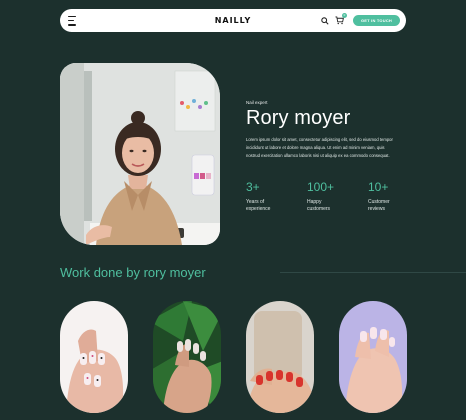  What do you see at coordinates (133, 272) in the screenshot?
I see `work-section-title: Work done by rory moyer` at bounding box center [133, 272].